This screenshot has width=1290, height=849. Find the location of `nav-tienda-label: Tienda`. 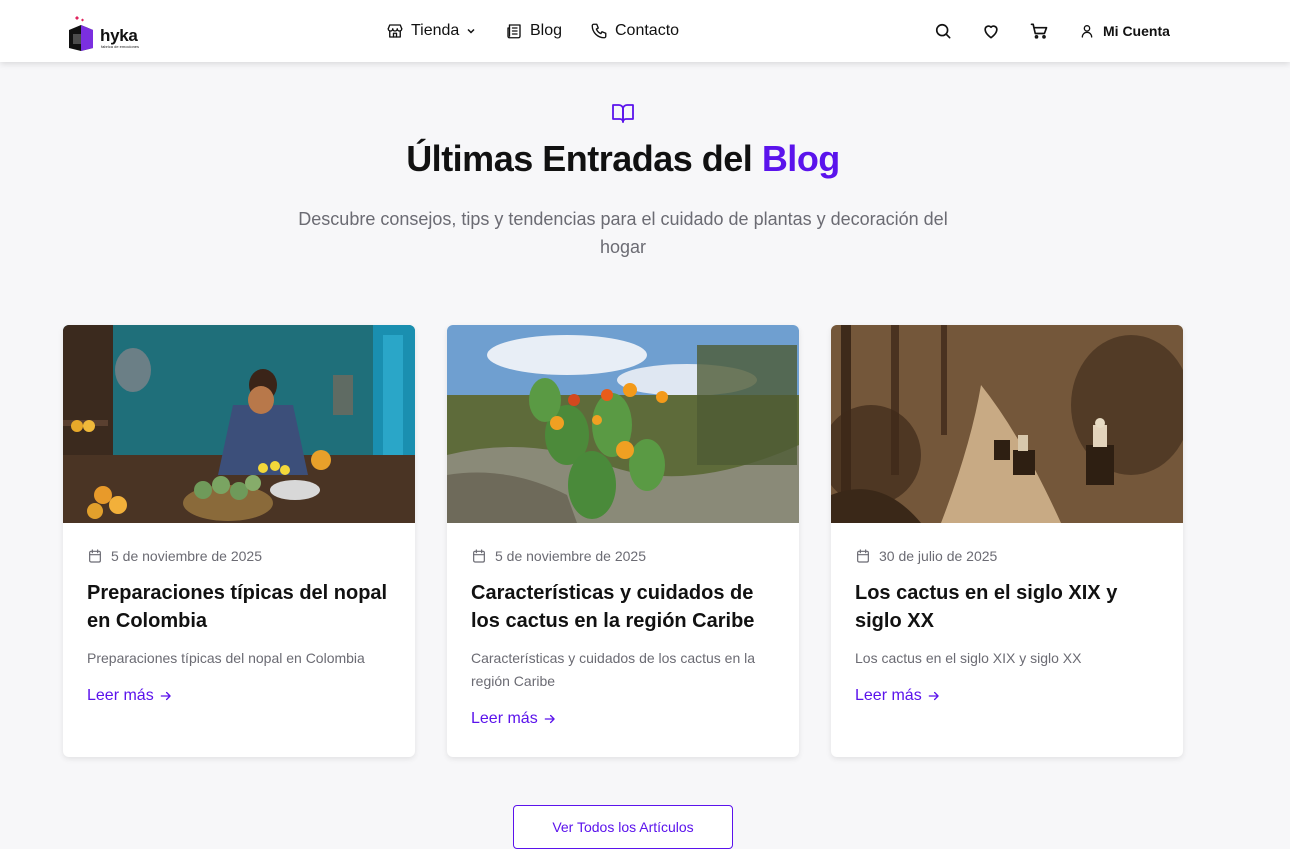

nav-tienda-label: Tienda is located at coordinates (435, 30).